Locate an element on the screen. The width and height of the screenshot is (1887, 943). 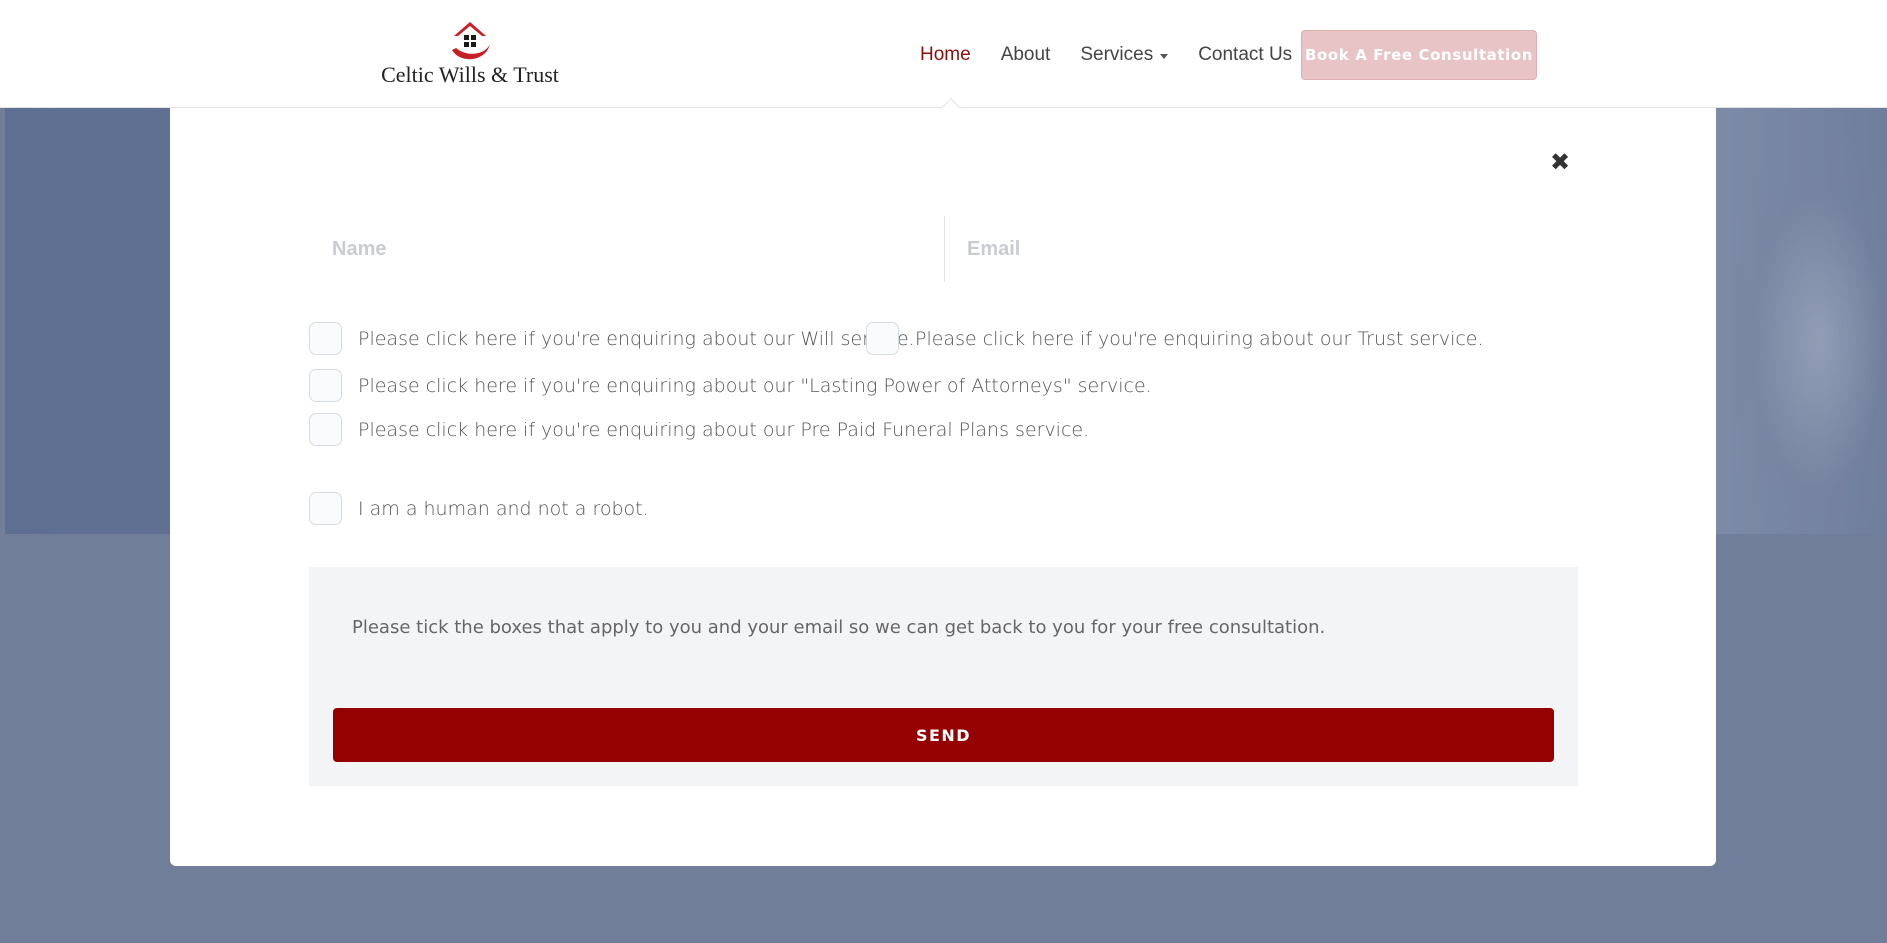
nav-item-services: Services is located at coordinates (1124, 55).